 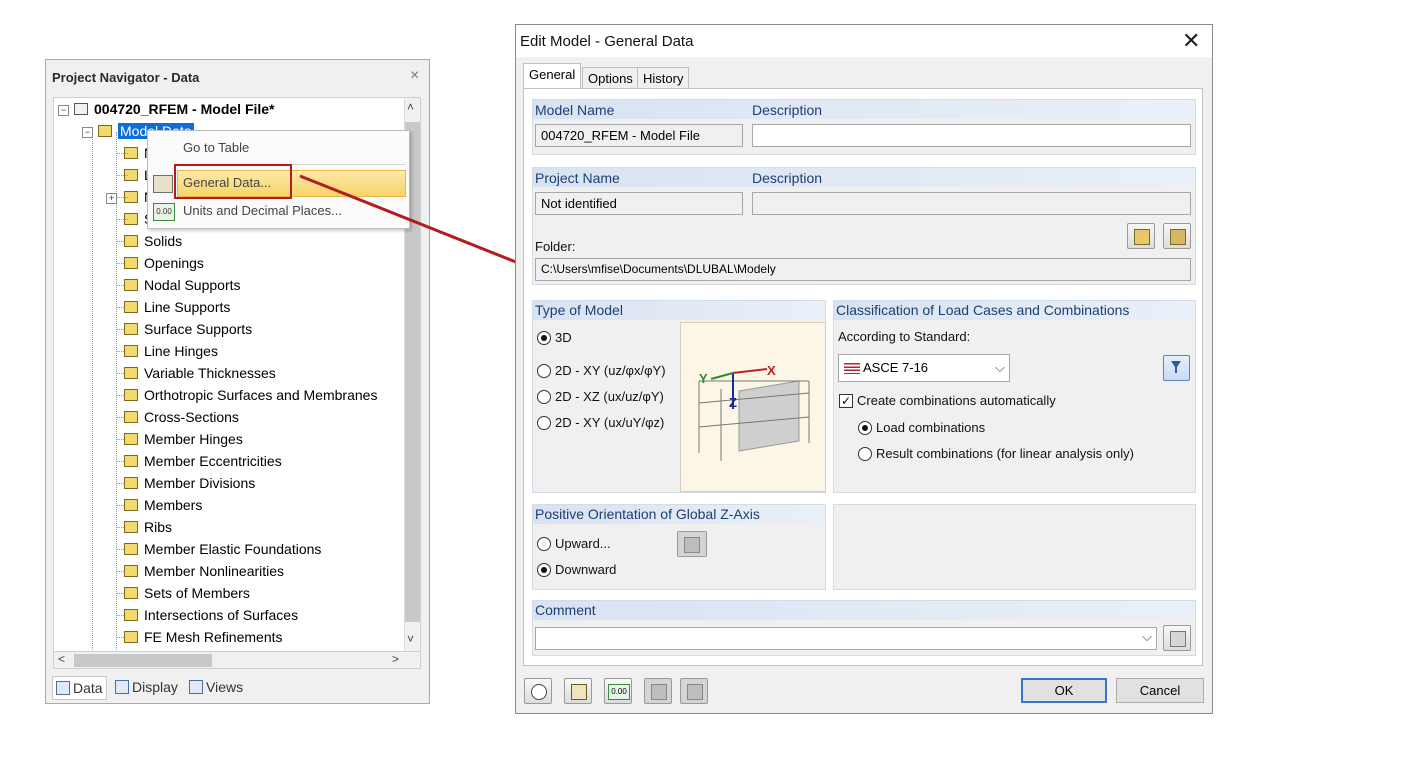 I want to click on tab-options: Options, so click(x=610, y=77).